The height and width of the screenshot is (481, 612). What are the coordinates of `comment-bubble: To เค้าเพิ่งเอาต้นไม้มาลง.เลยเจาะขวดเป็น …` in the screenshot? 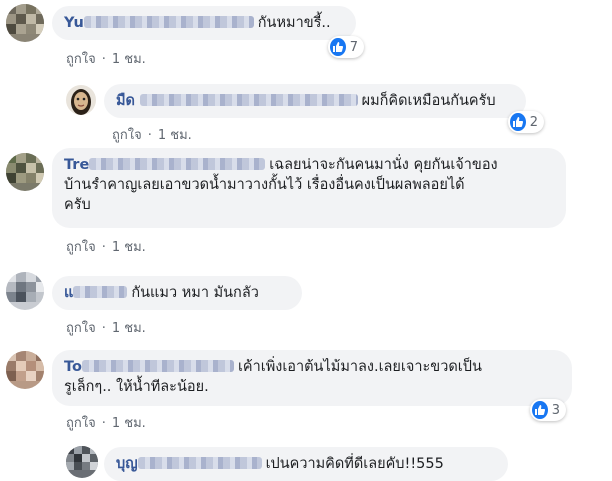 It's located at (312, 378).